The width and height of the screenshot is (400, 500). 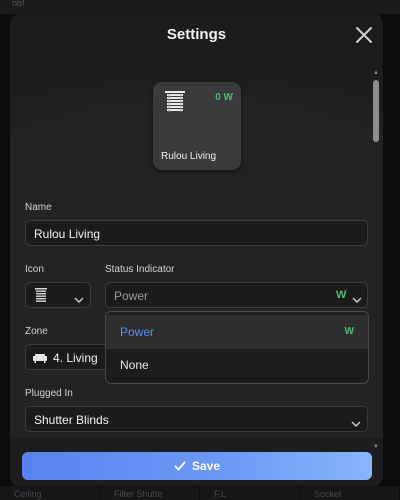 I want to click on name-label: Name, so click(x=38, y=207).